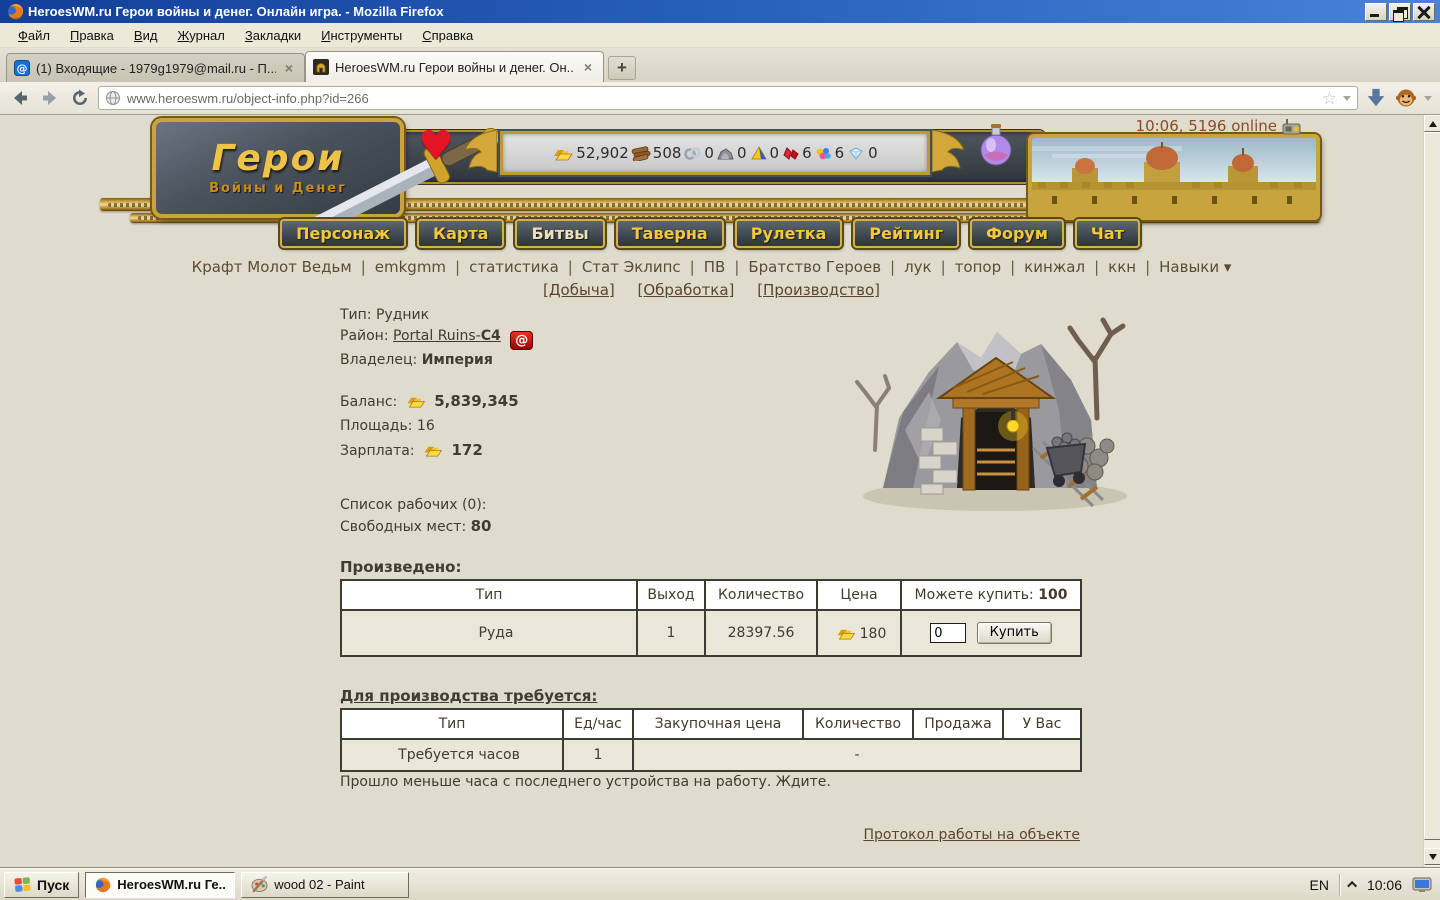 Image resolution: width=1440 pixels, height=900 pixels. I want to click on resource-crystals-value: 6, so click(839, 153).